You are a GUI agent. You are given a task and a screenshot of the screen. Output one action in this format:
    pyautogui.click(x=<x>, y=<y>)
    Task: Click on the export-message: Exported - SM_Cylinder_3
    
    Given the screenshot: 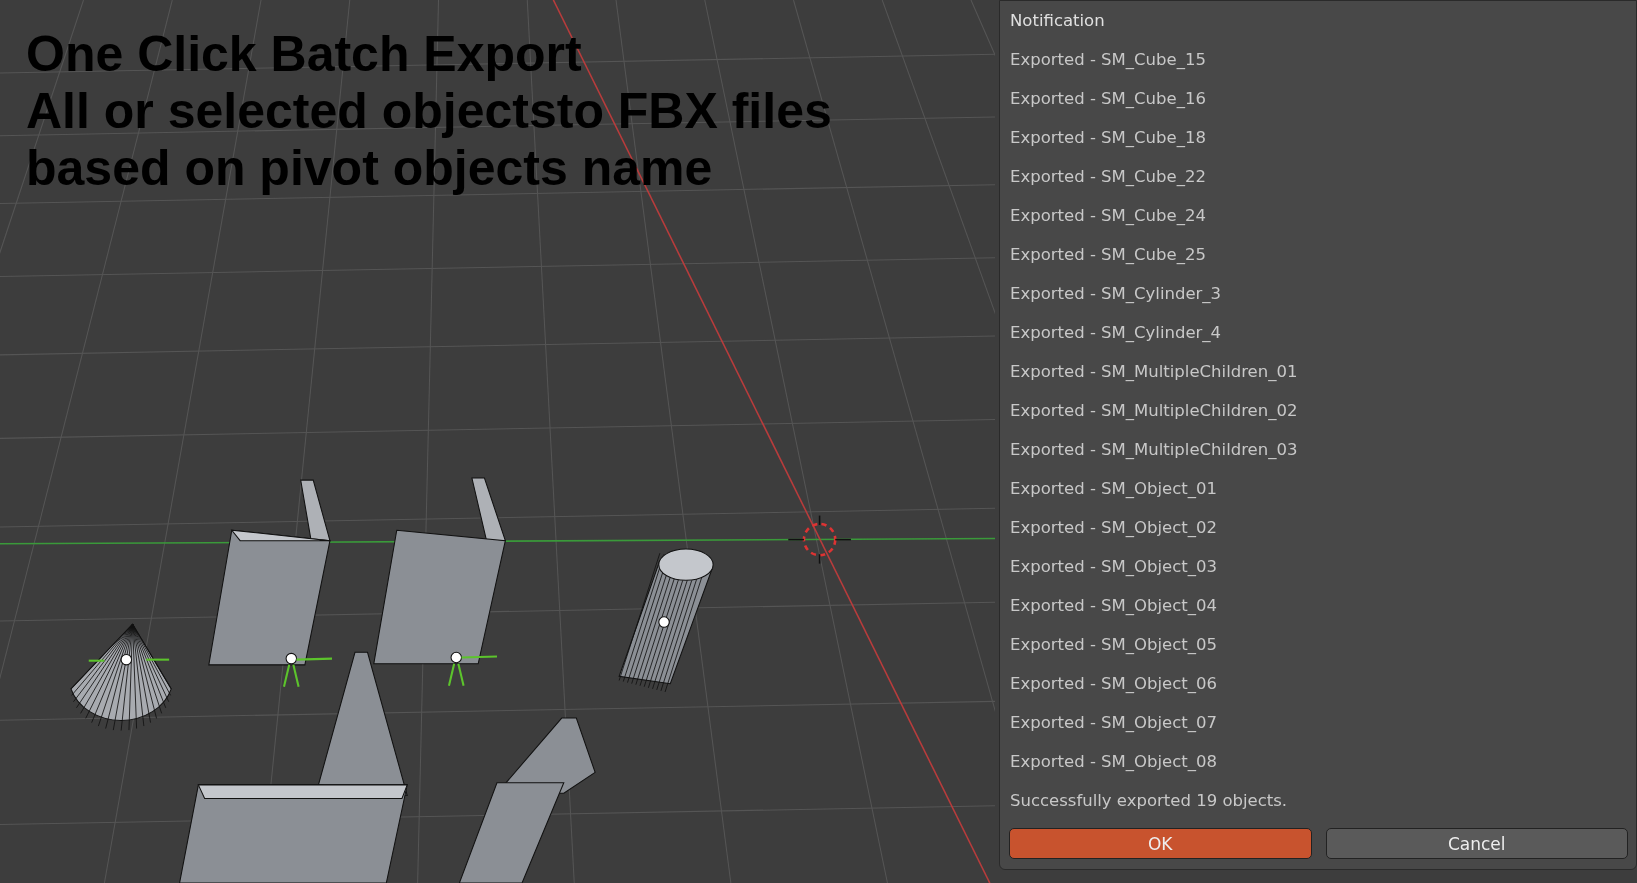 What is the action you would take?
    pyautogui.click(x=1115, y=294)
    